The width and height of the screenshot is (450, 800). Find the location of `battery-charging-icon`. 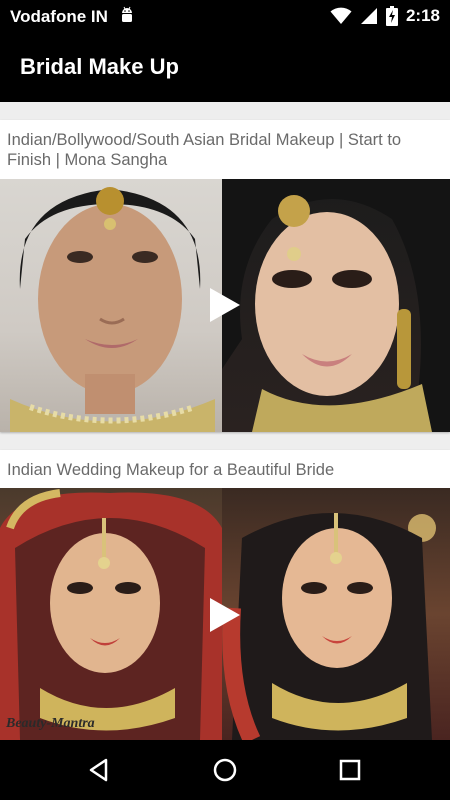

battery-charging-icon is located at coordinates (391, 16).